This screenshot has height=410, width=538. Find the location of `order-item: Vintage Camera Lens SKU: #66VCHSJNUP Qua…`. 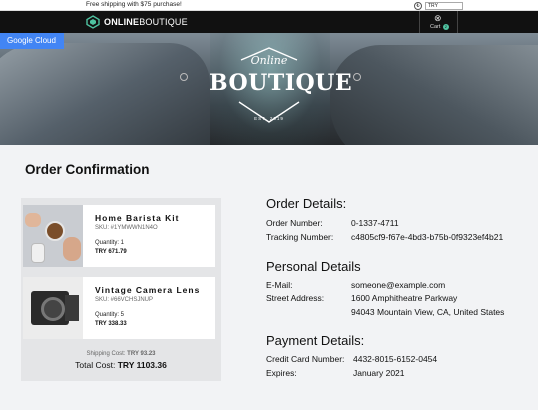

order-item: Vintage Camera Lens SKU: #66VCHSJNUP Qua… is located at coordinates (119, 308).